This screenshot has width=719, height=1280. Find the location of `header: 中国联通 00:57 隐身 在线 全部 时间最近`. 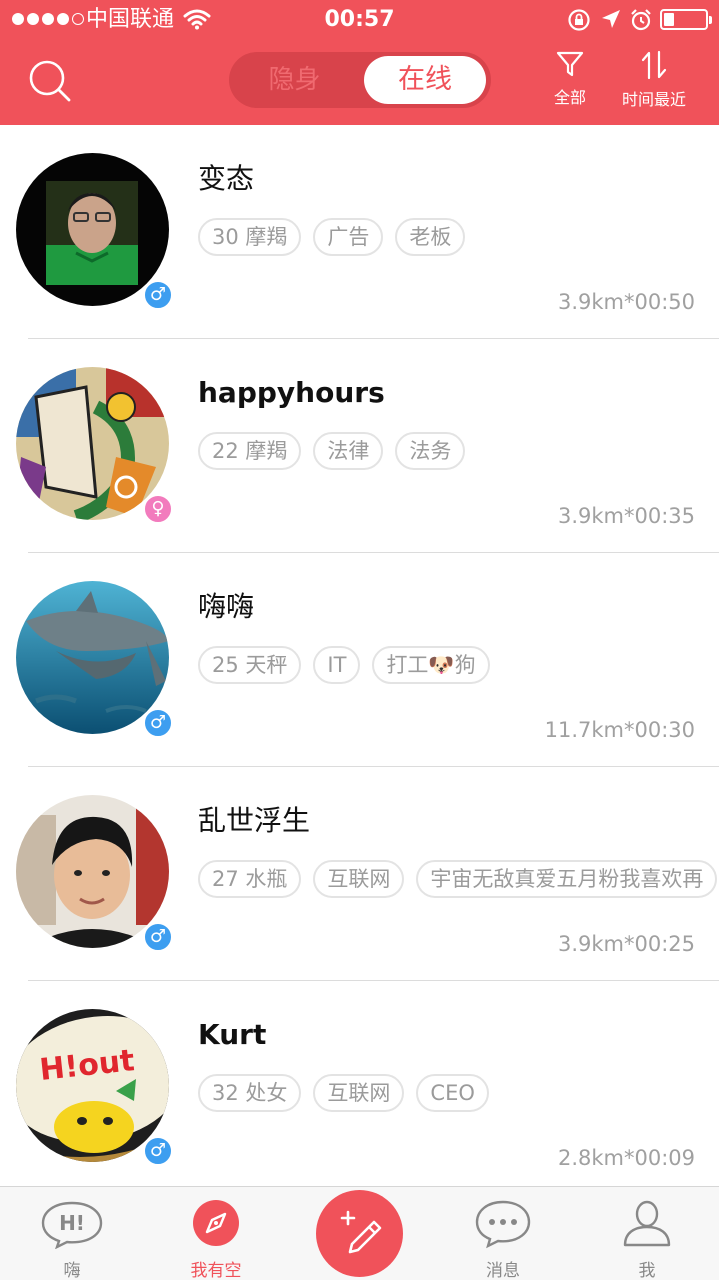

header: 中国联通 00:57 隐身 在线 全部 时间最近 is located at coordinates (359, 62).